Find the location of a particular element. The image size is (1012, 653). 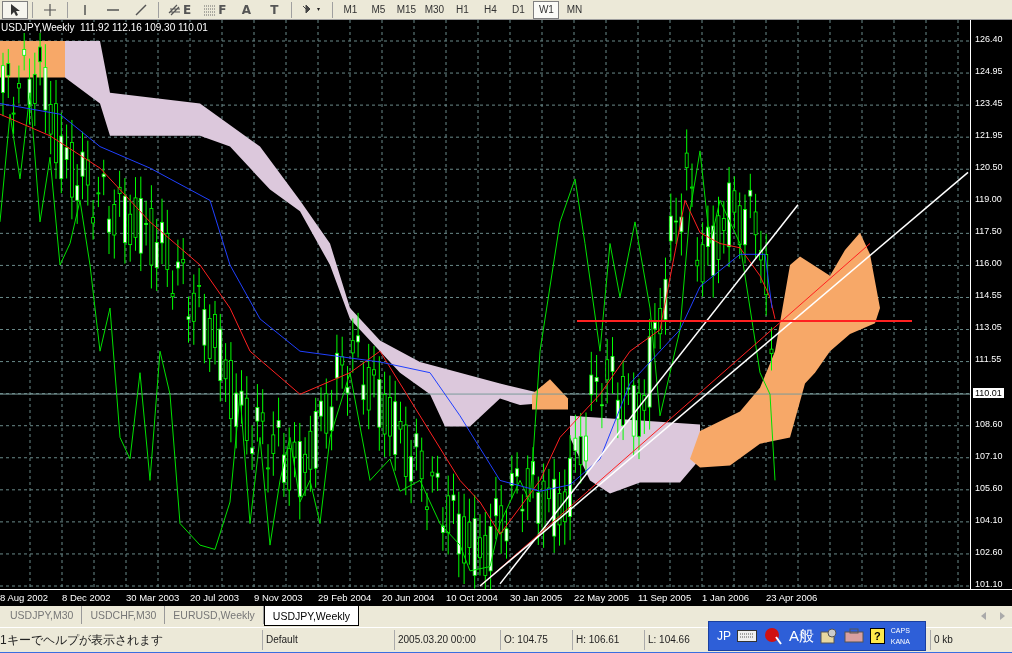

fibo-tool-button: F is located at coordinates (215, 9).